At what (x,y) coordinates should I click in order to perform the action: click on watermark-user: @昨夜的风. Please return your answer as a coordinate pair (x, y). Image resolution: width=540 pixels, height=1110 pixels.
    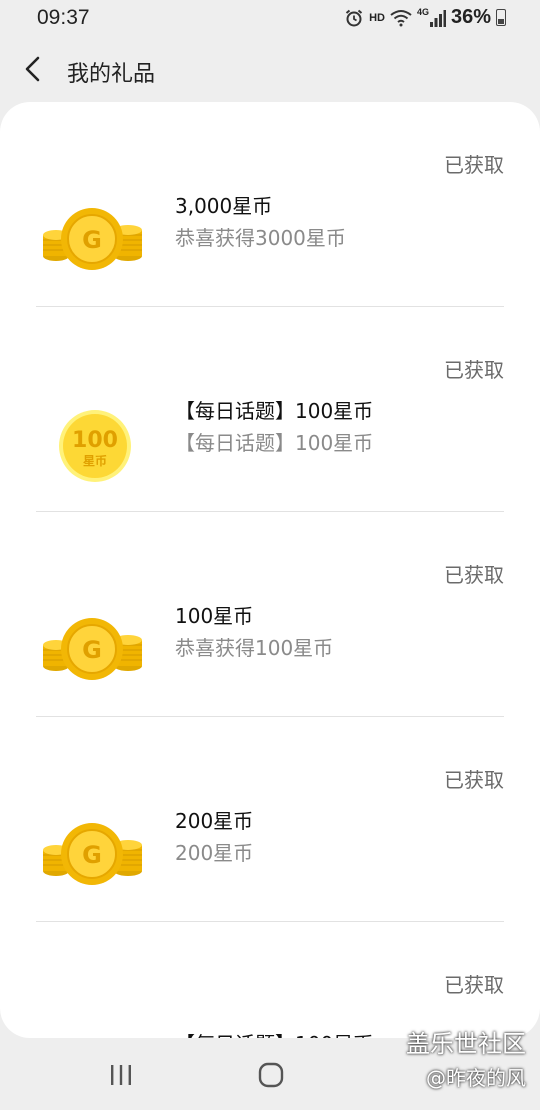
    Looking at the image, I should click on (476, 1078).